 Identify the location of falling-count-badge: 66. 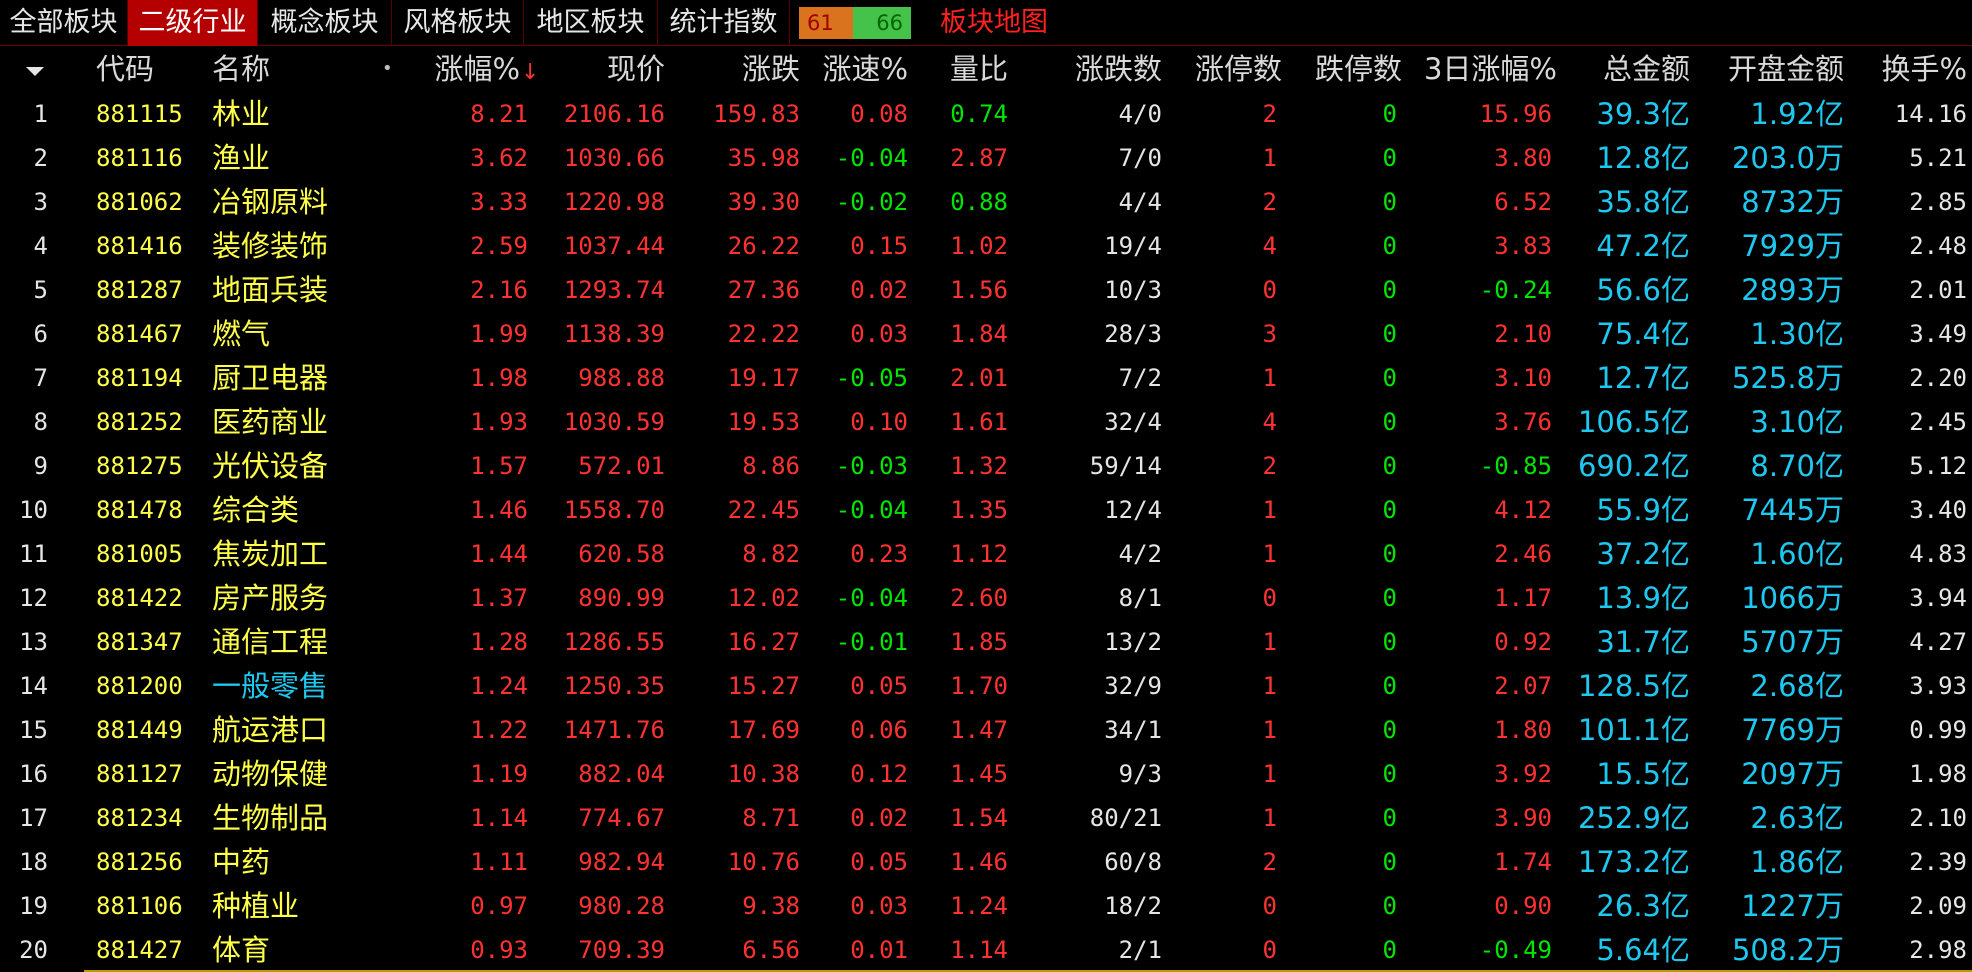
(882, 23).